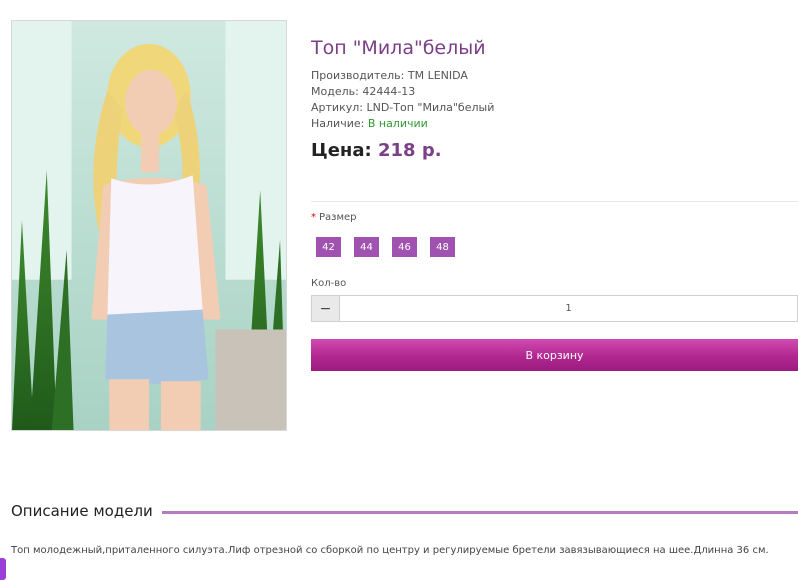 The width and height of the screenshot is (798, 580). I want to click on model-label: Модель:, so click(335, 91).